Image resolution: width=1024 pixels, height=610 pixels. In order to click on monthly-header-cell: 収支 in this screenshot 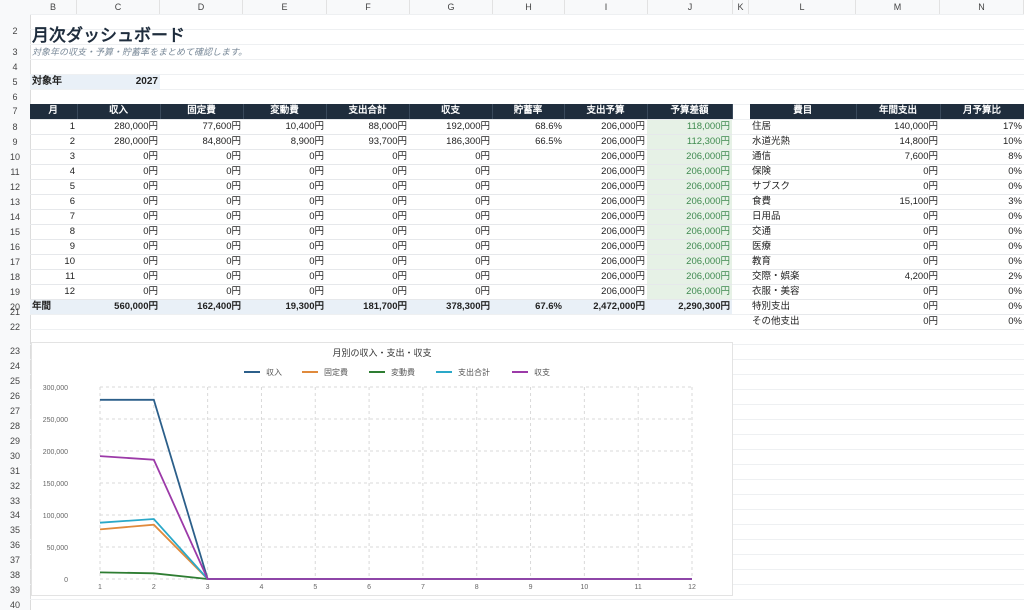, I will do `click(451, 112)`.